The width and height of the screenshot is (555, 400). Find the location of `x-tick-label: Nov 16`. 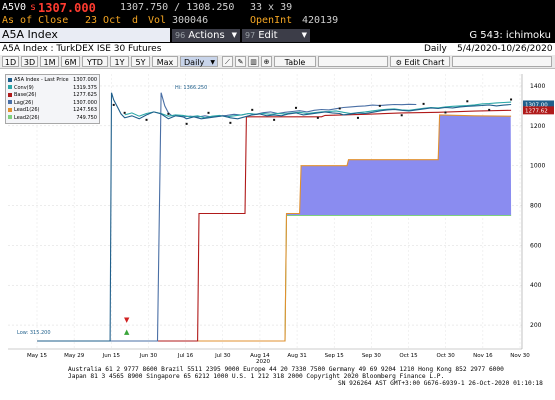

x-tick-label: Nov 16 is located at coordinates (483, 356).